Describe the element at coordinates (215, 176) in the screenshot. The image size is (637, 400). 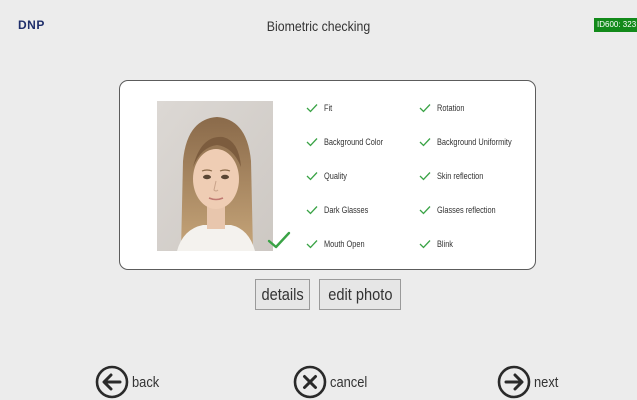
I see `portrait-photo` at that location.